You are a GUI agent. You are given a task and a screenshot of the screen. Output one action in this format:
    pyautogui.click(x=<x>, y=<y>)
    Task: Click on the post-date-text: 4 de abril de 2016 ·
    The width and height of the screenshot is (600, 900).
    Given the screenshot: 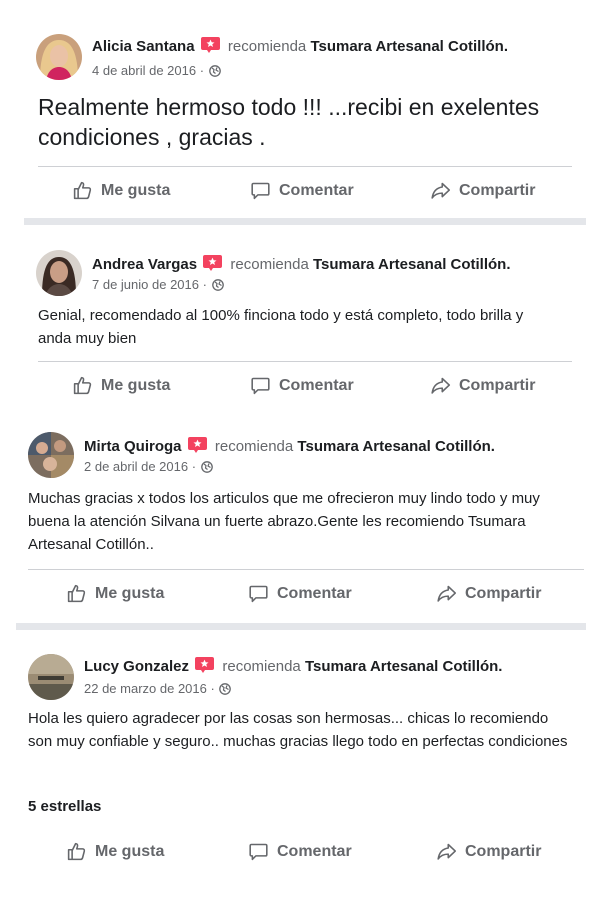 What is the action you would take?
    pyautogui.click(x=148, y=70)
    